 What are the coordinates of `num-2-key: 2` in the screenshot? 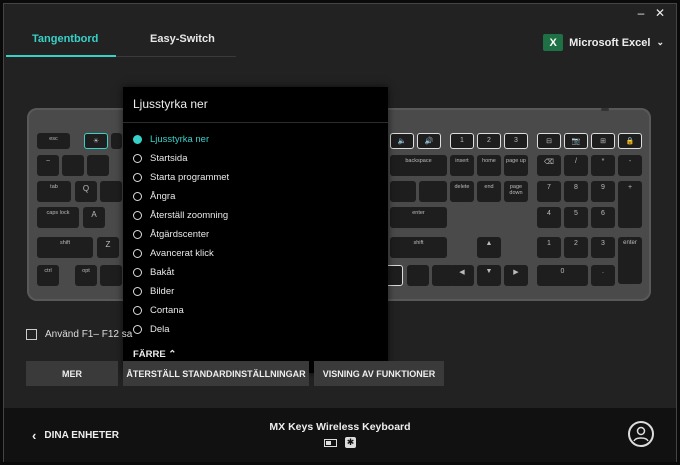 It's located at (576, 247).